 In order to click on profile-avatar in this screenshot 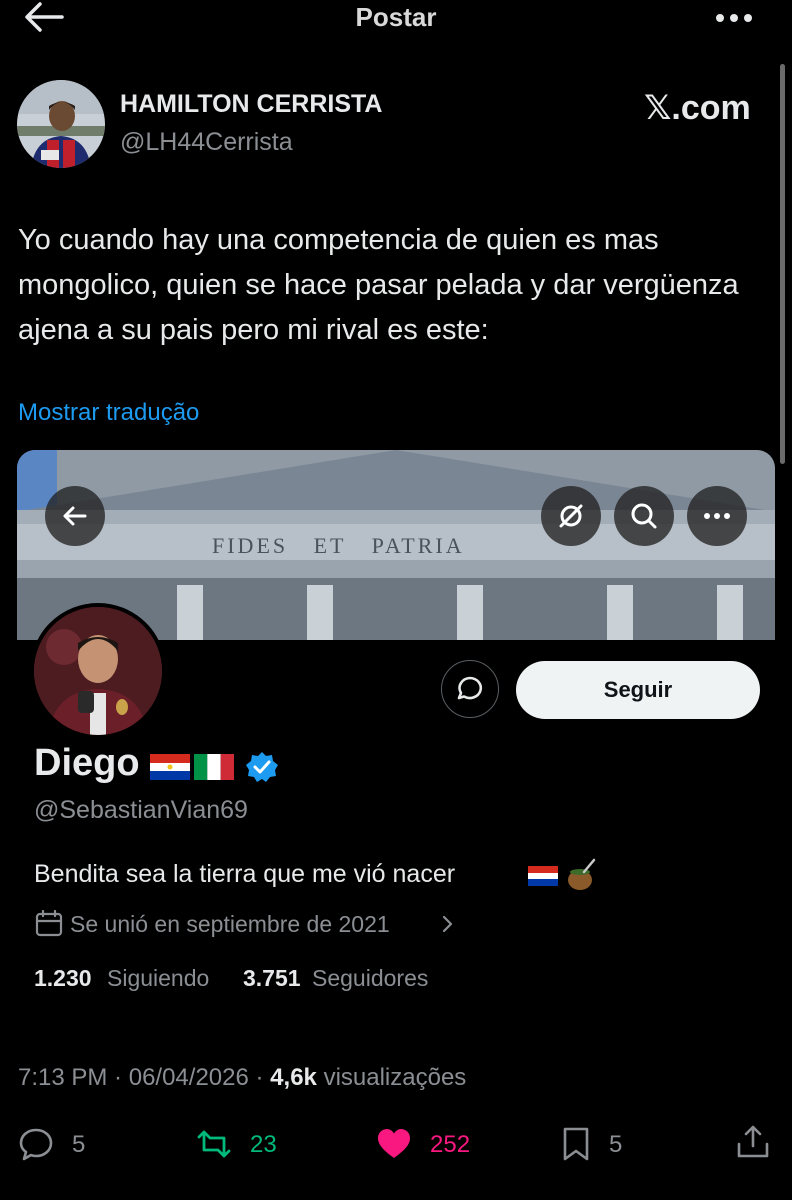, I will do `click(98, 671)`.